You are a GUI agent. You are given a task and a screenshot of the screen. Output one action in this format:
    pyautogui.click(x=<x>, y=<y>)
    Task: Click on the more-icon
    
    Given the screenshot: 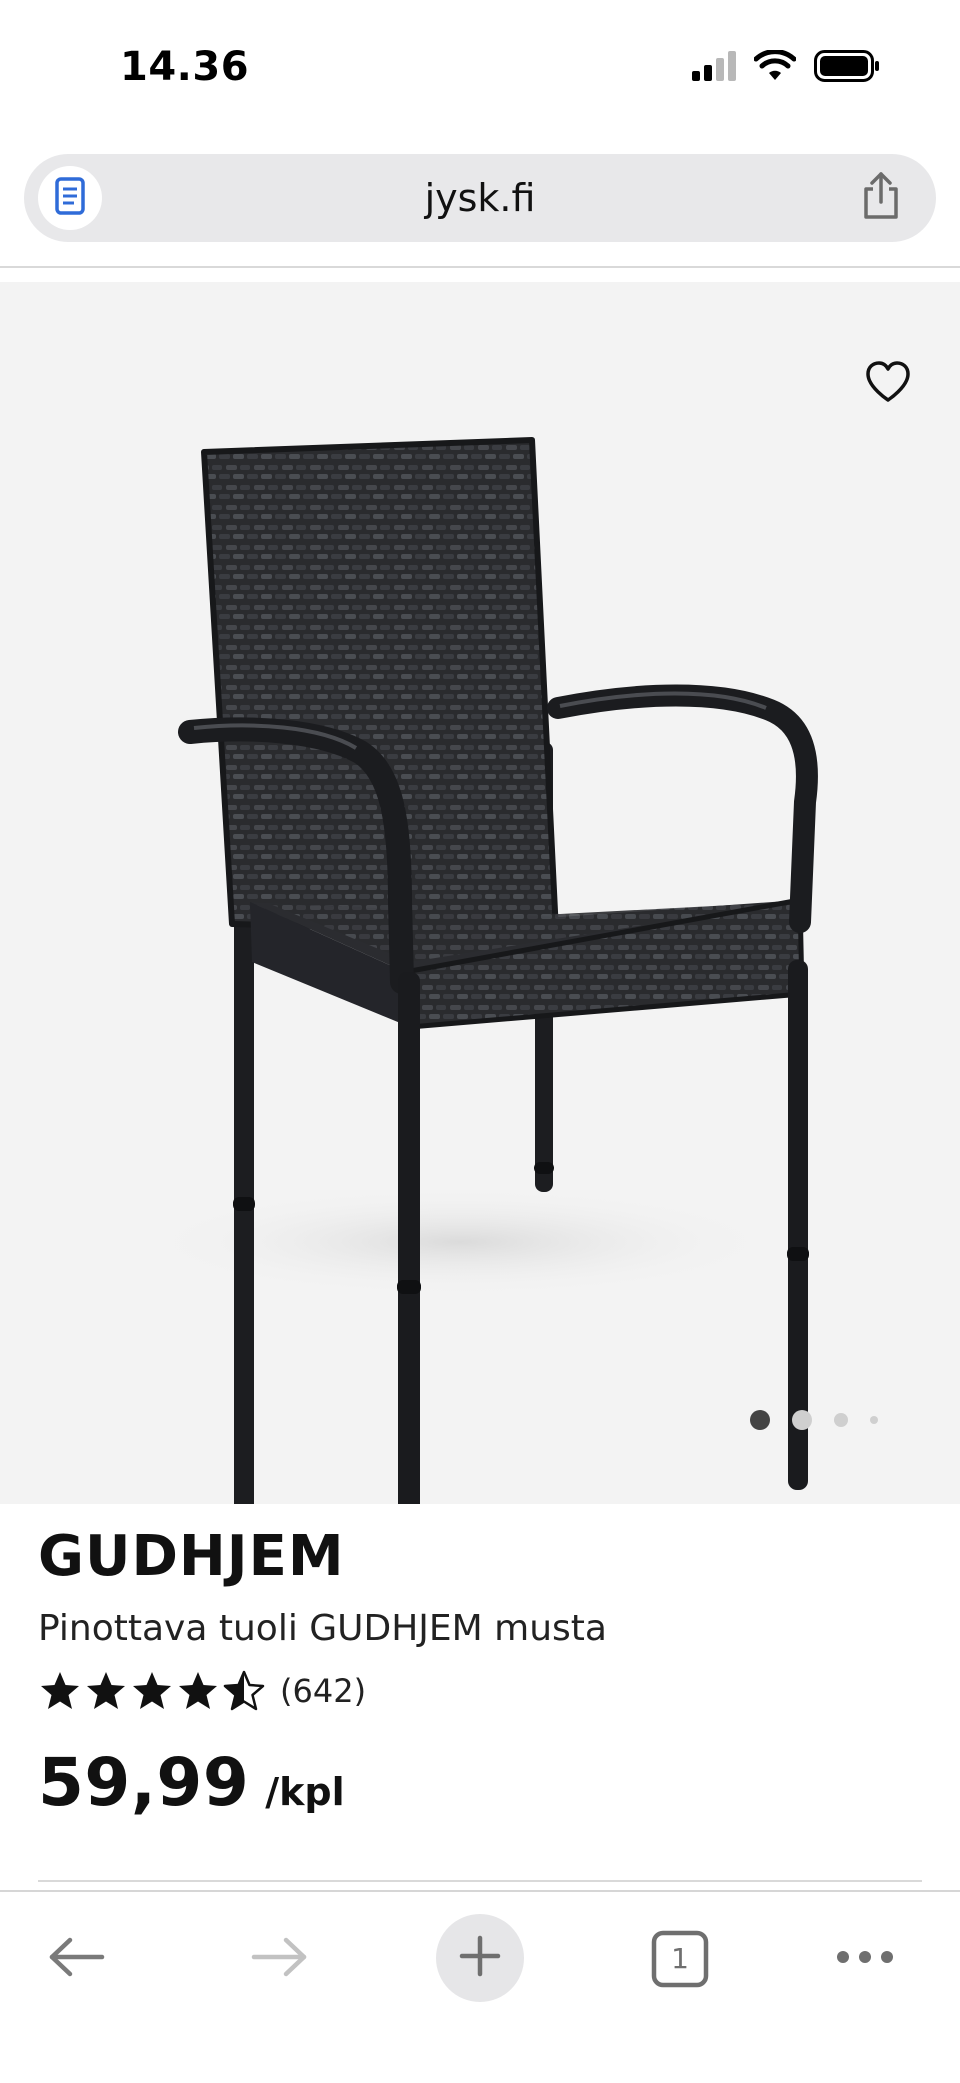 What is the action you would take?
    pyautogui.click(x=865, y=1959)
    